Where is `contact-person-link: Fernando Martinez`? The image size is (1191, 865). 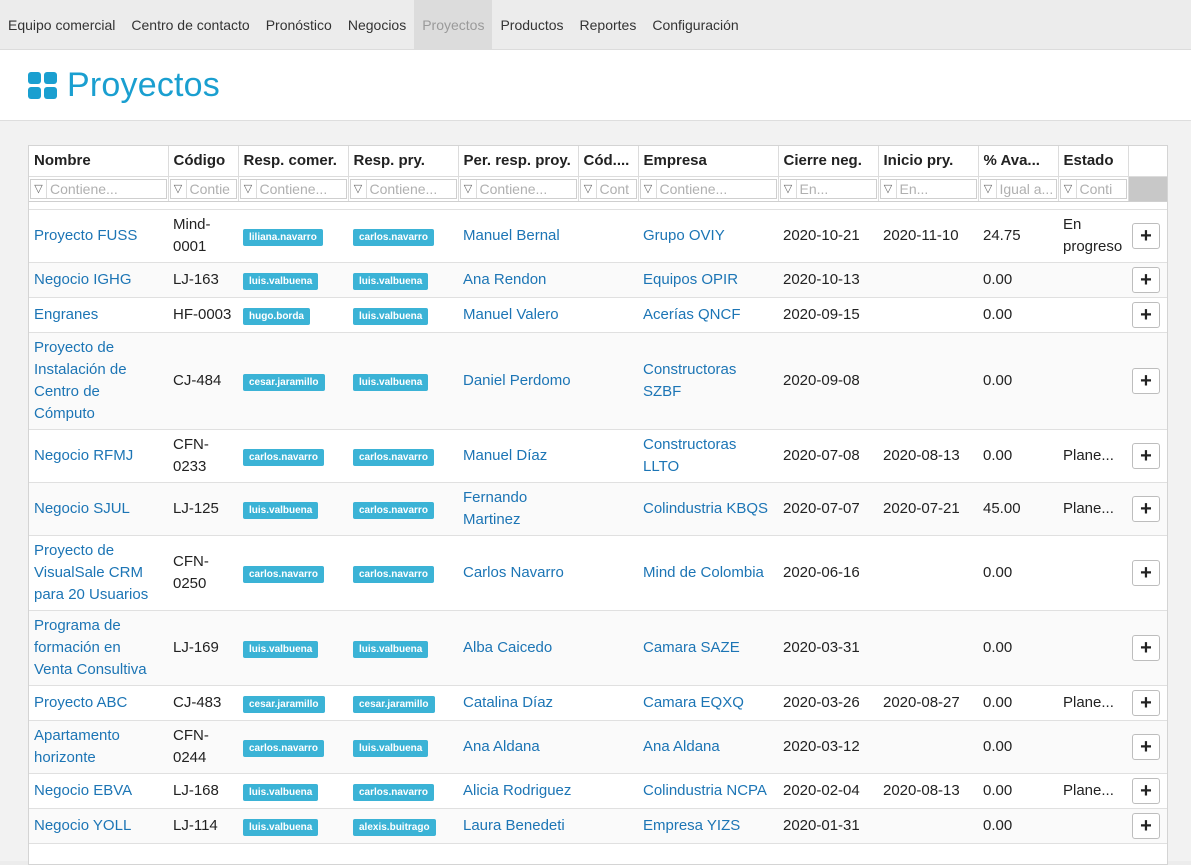 contact-person-link: Fernando Martinez is located at coordinates (495, 508).